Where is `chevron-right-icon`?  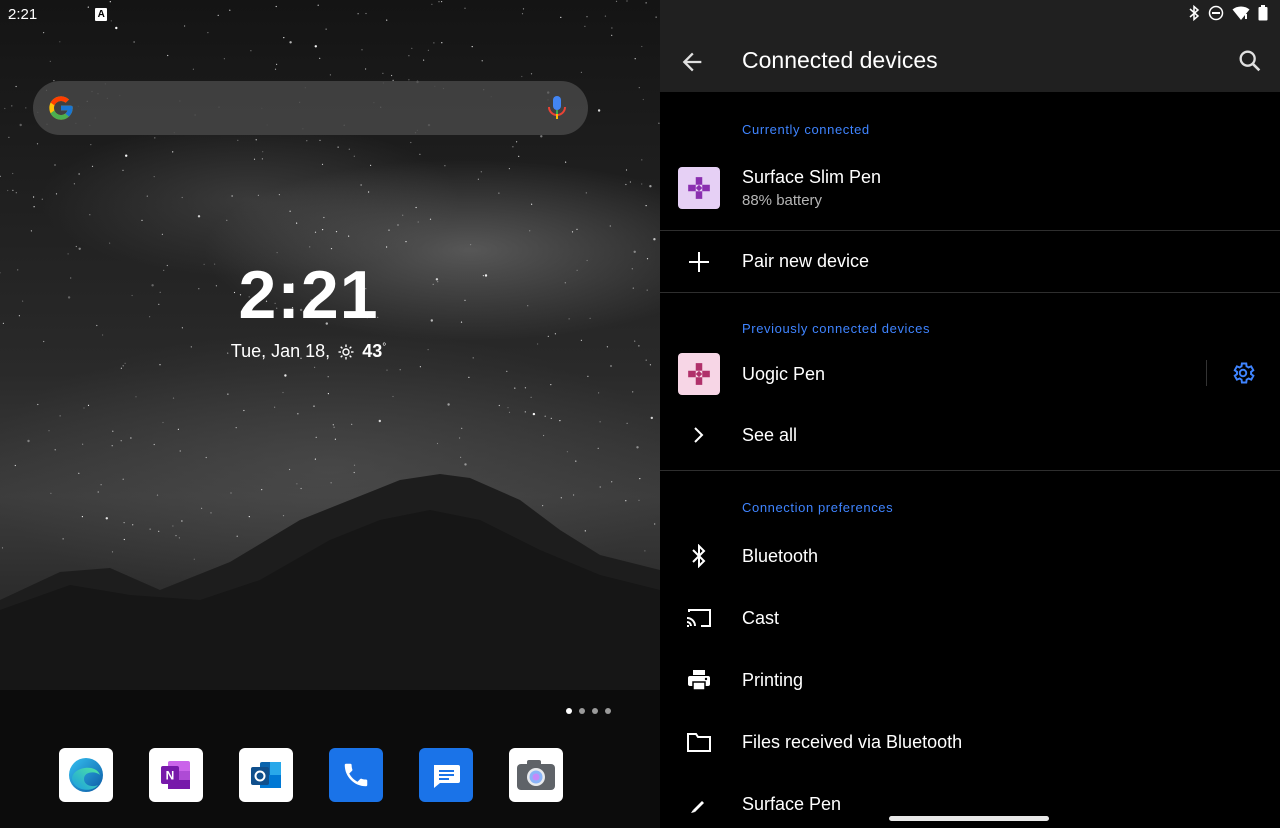
chevron-right-icon is located at coordinates (699, 435).